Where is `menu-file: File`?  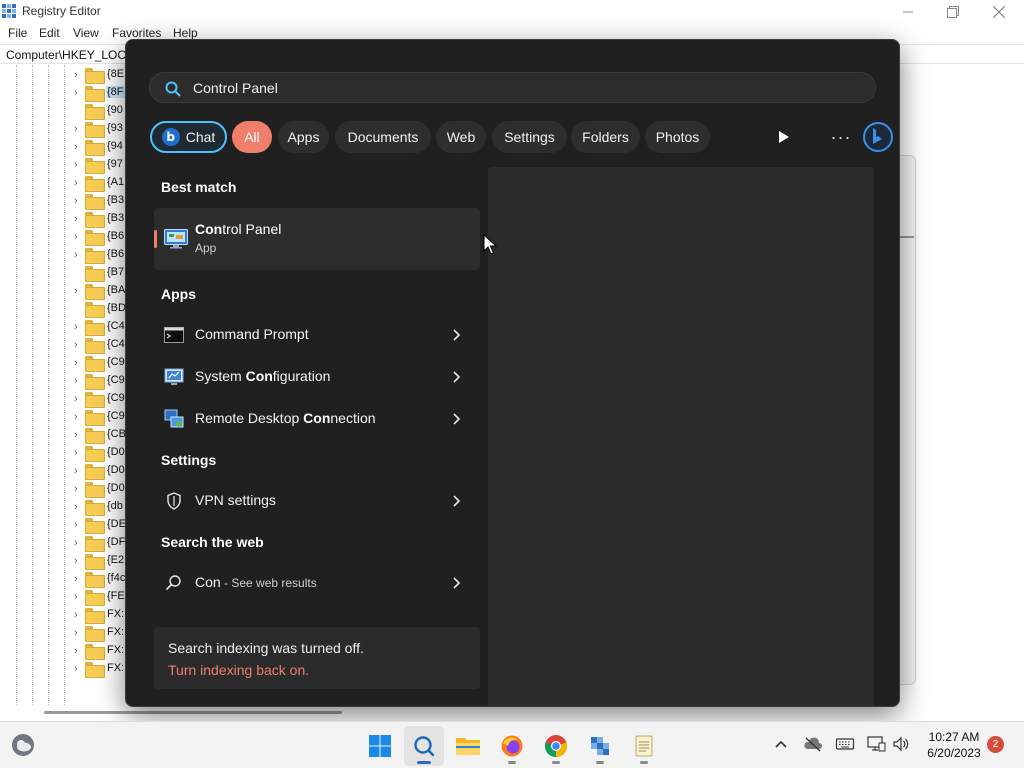 menu-file: File is located at coordinates (17, 33).